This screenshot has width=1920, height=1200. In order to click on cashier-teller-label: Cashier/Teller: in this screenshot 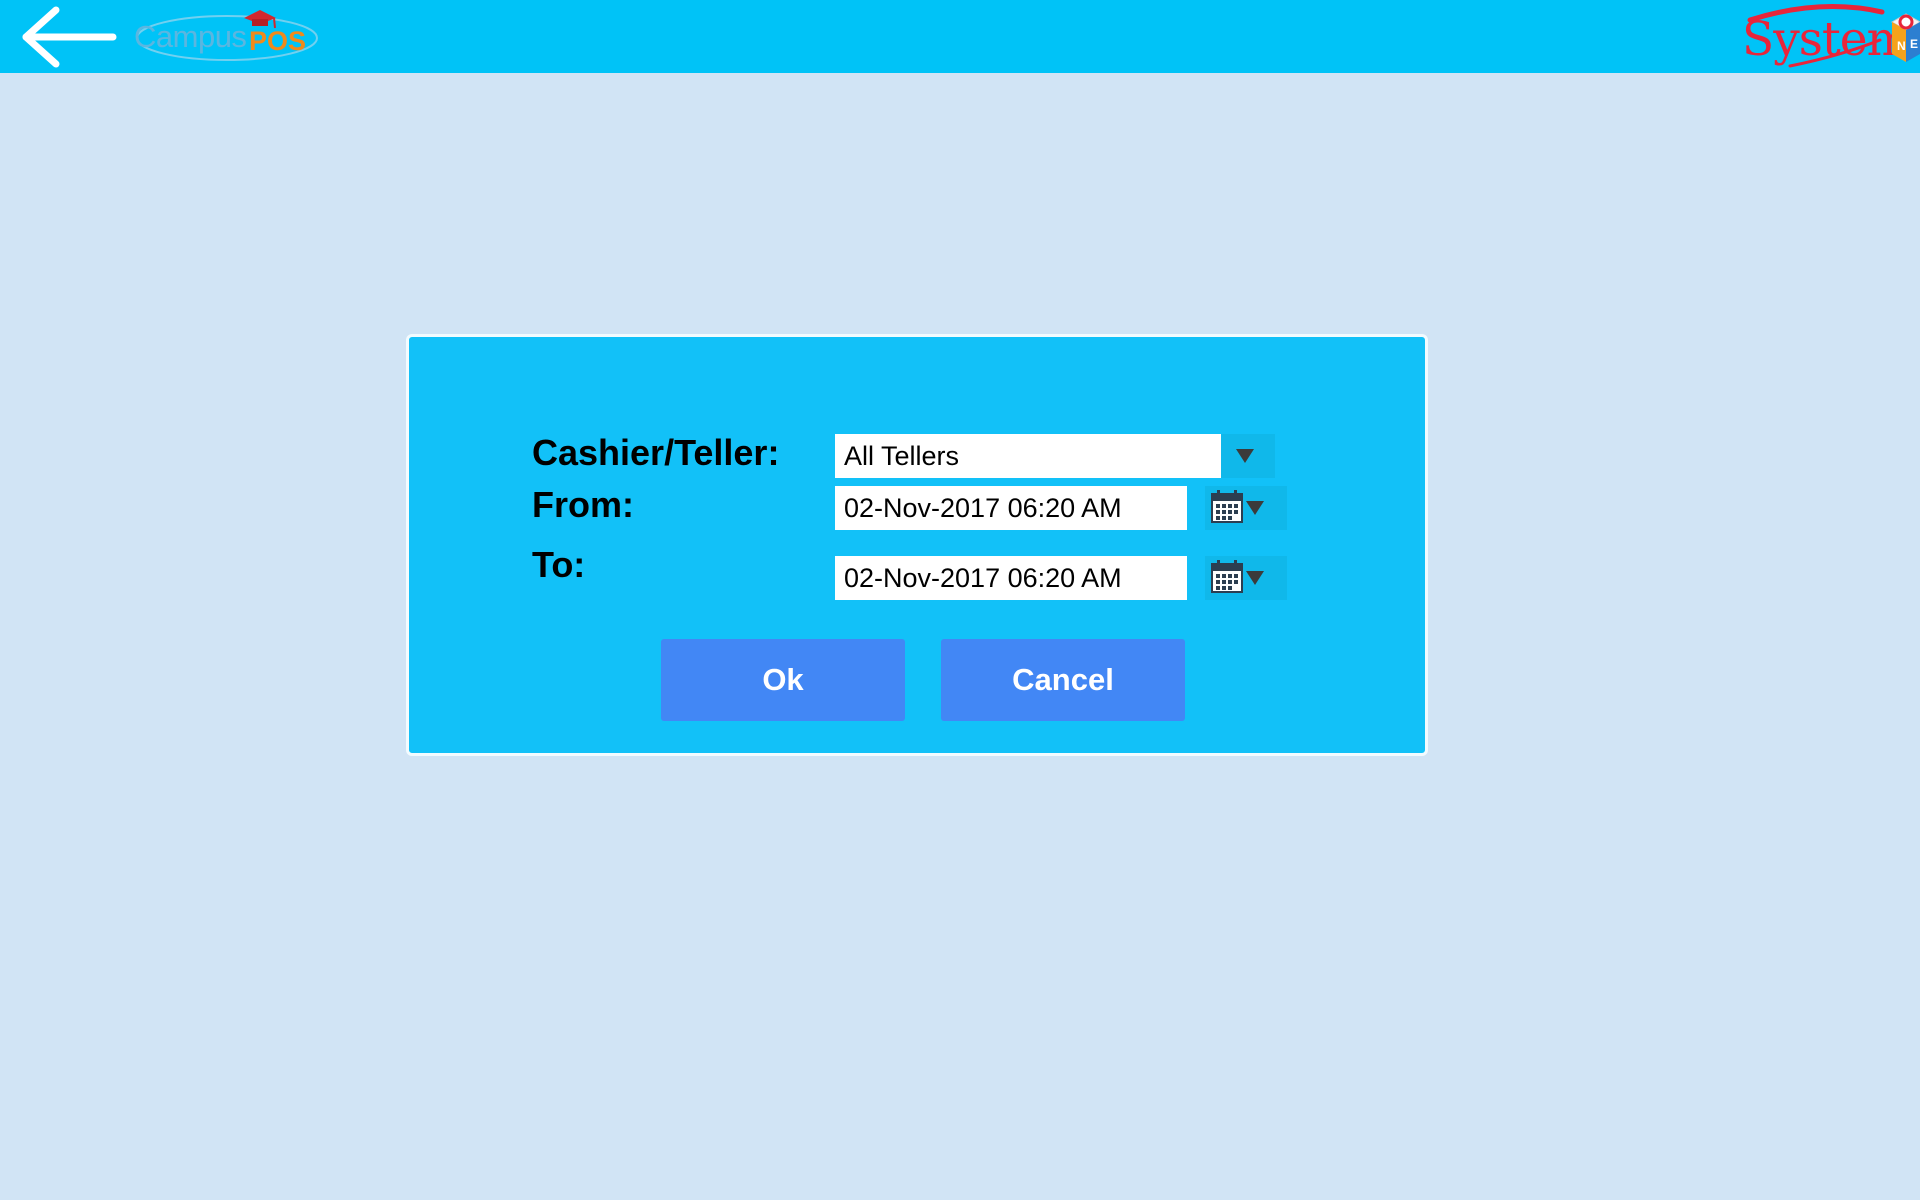, I will do `click(656, 452)`.